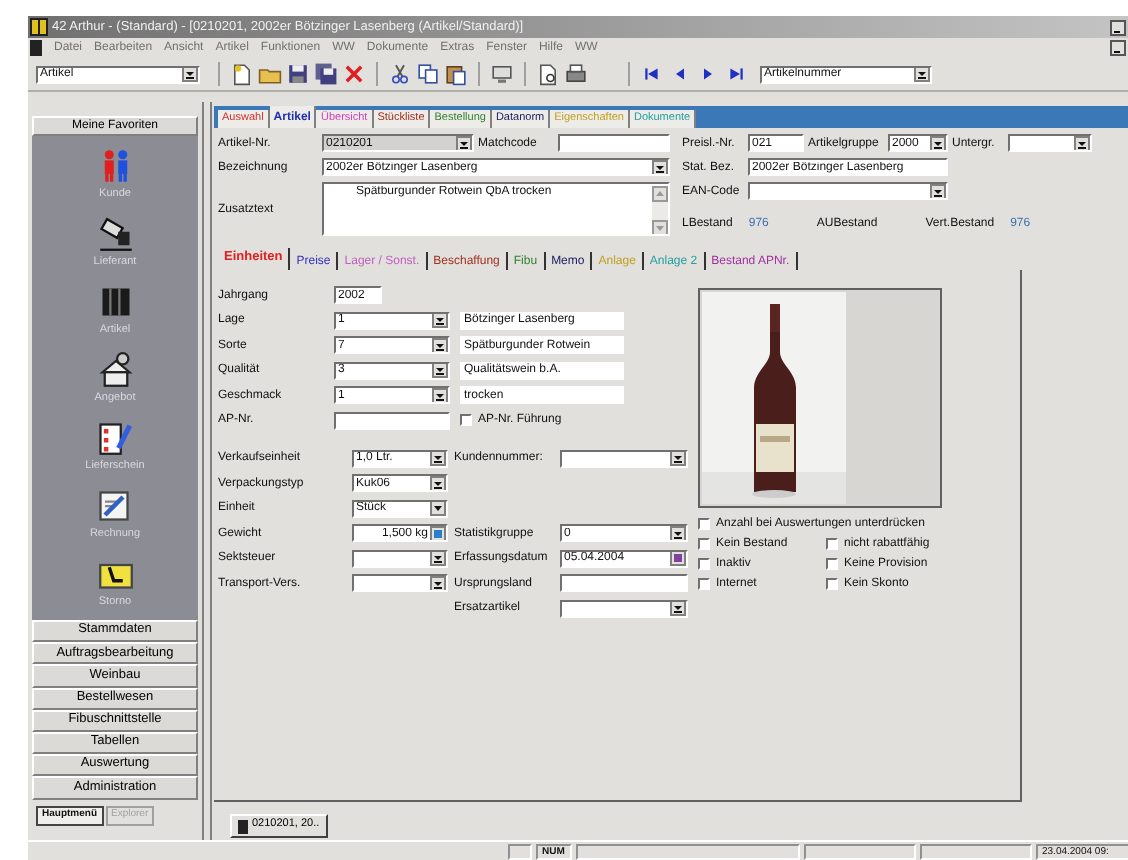 The height and width of the screenshot is (860, 1128). Describe the element at coordinates (660, 210) in the screenshot. I see `scrollbar` at that location.